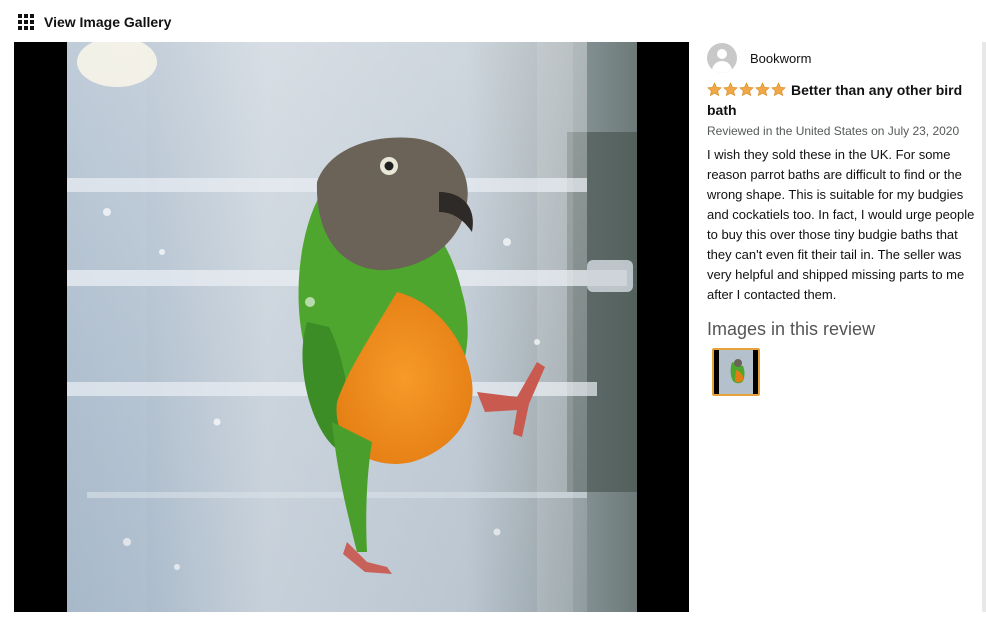 The height and width of the screenshot is (628, 986). What do you see at coordinates (26, 22) in the screenshot?
I see `grid-icon` at bounding box center [26, 22].